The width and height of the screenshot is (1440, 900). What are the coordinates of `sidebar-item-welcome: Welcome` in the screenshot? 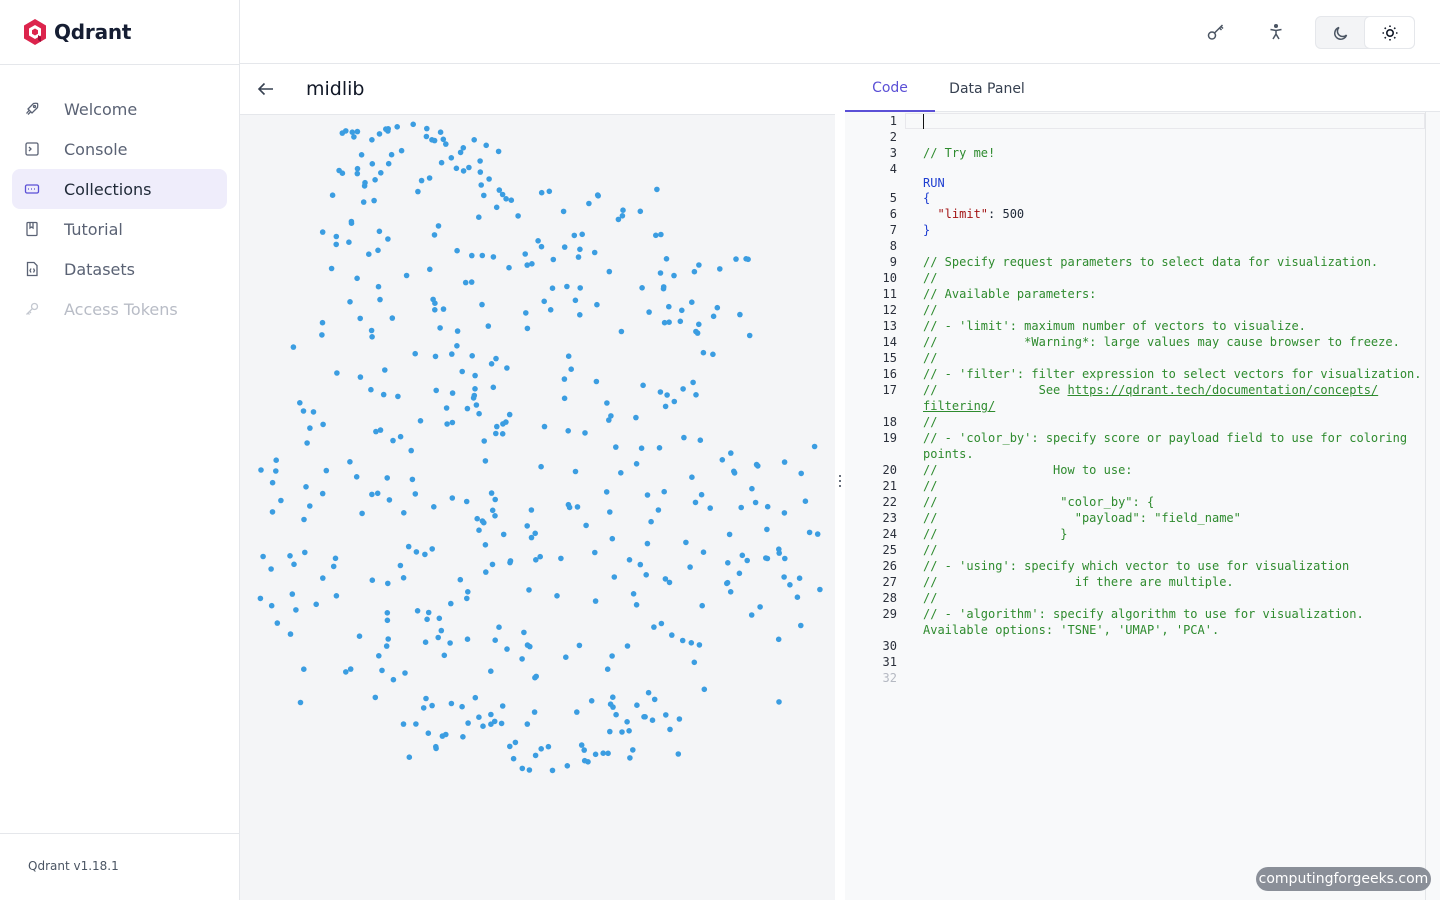 It's located at (119, 109).